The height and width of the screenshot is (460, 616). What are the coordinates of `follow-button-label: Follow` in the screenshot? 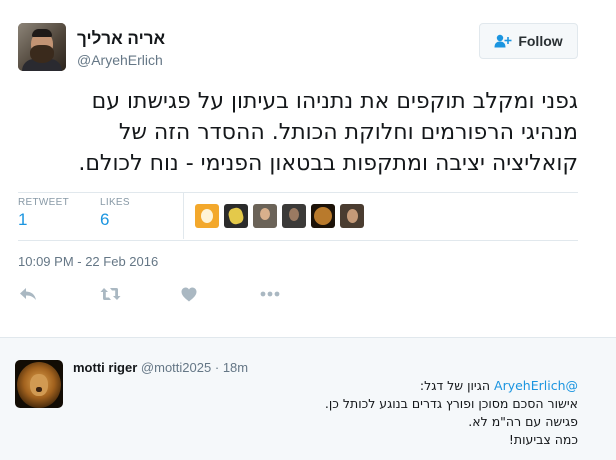 It's located at (540, 41).